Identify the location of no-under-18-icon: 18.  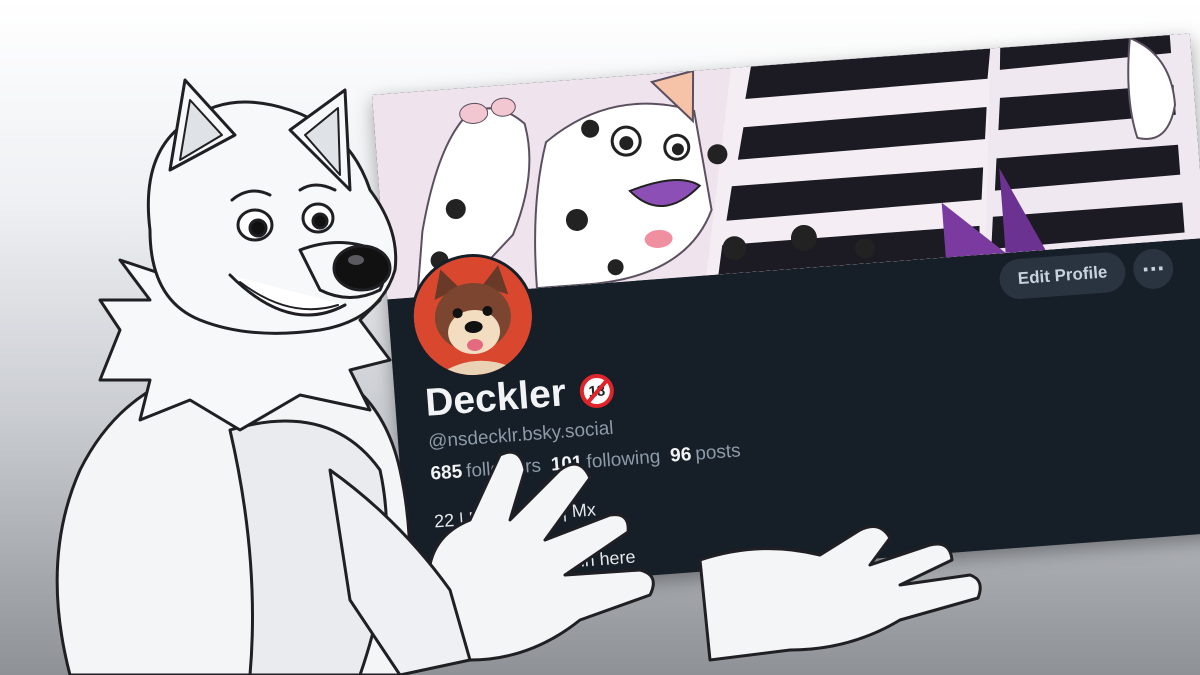
(596, 391).